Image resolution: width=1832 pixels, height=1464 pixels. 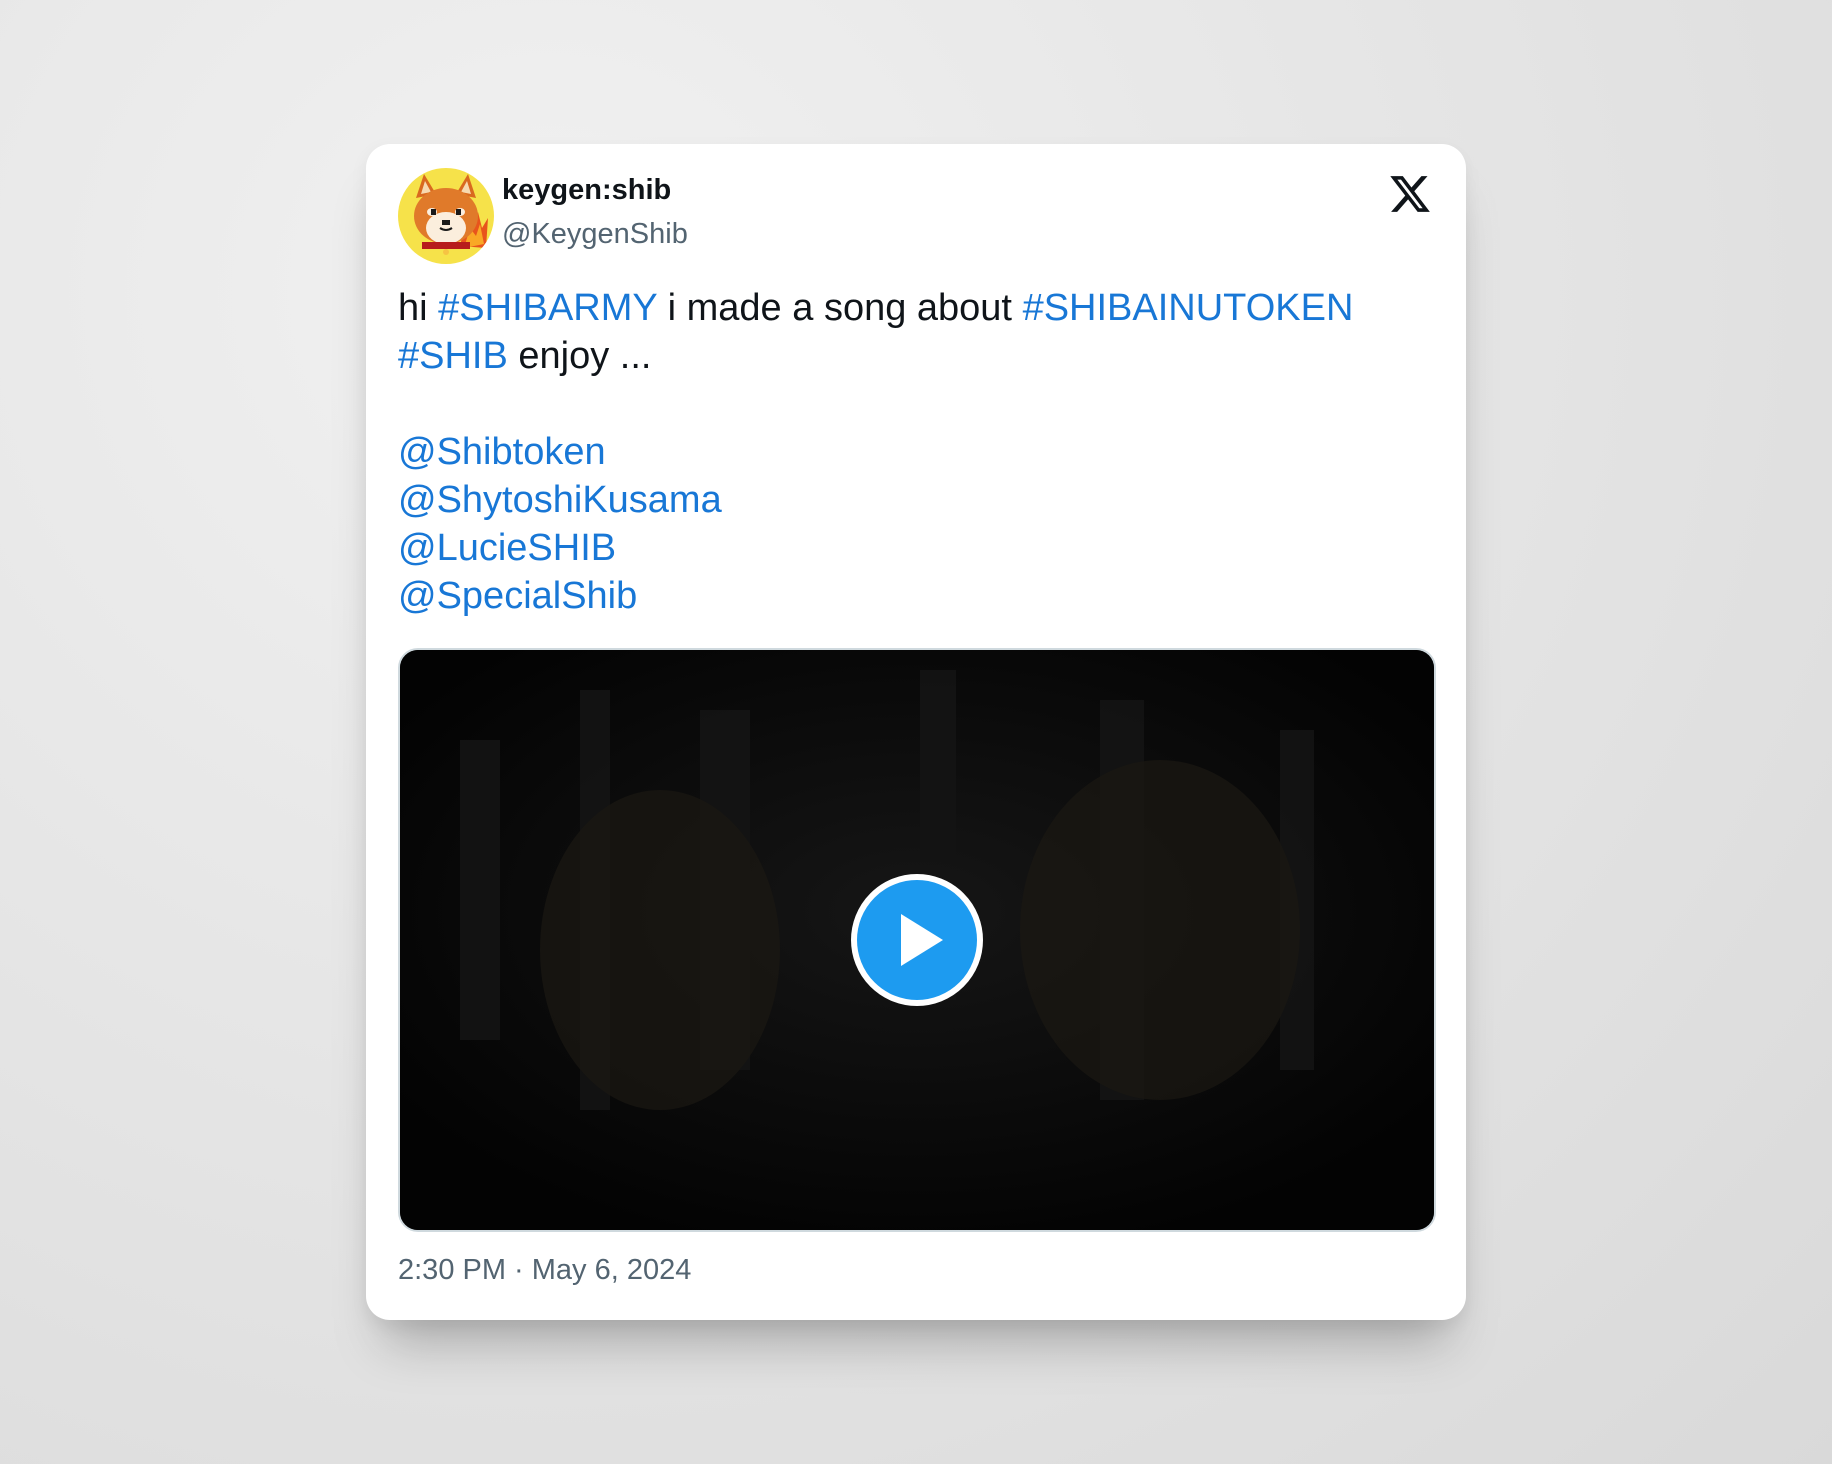 I want to click on tweet-text-segment: hi, so click(x=418, y=308).